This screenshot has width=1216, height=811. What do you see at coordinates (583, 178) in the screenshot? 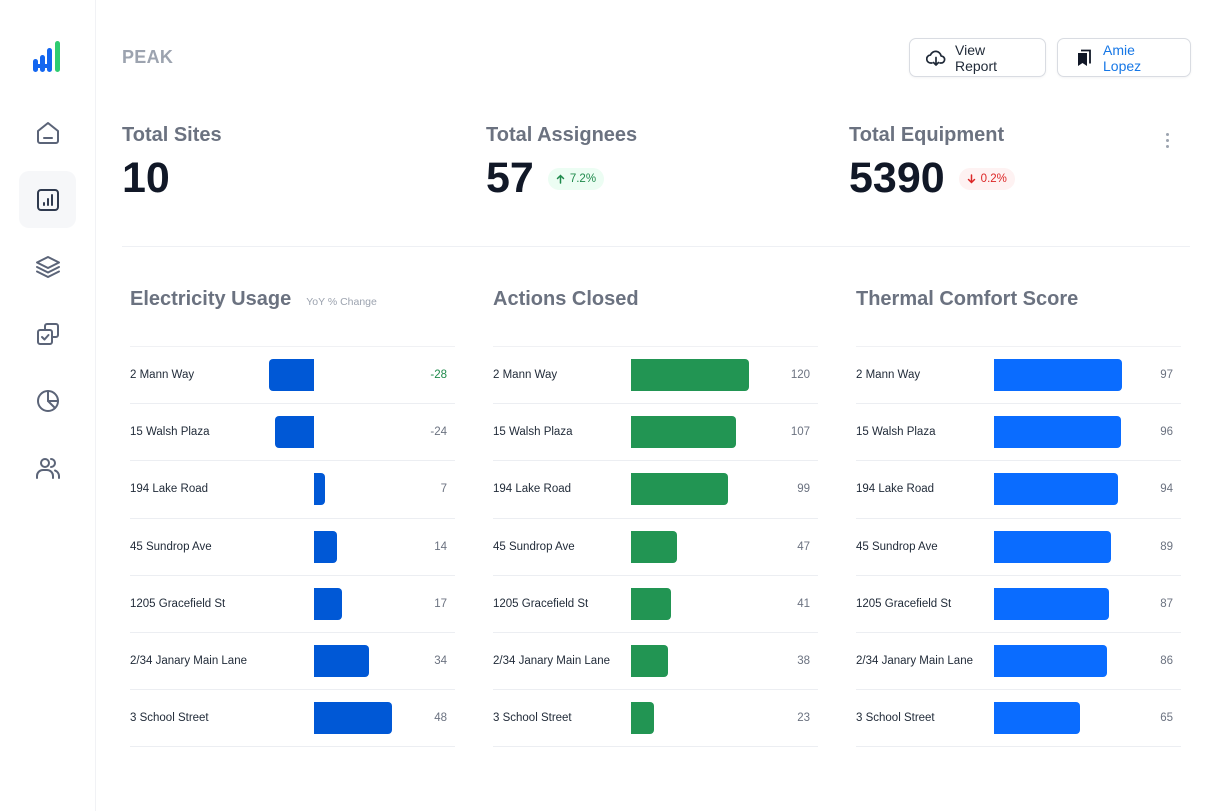
I see `change-value: 7.2%` at bounding box center [583, 178].